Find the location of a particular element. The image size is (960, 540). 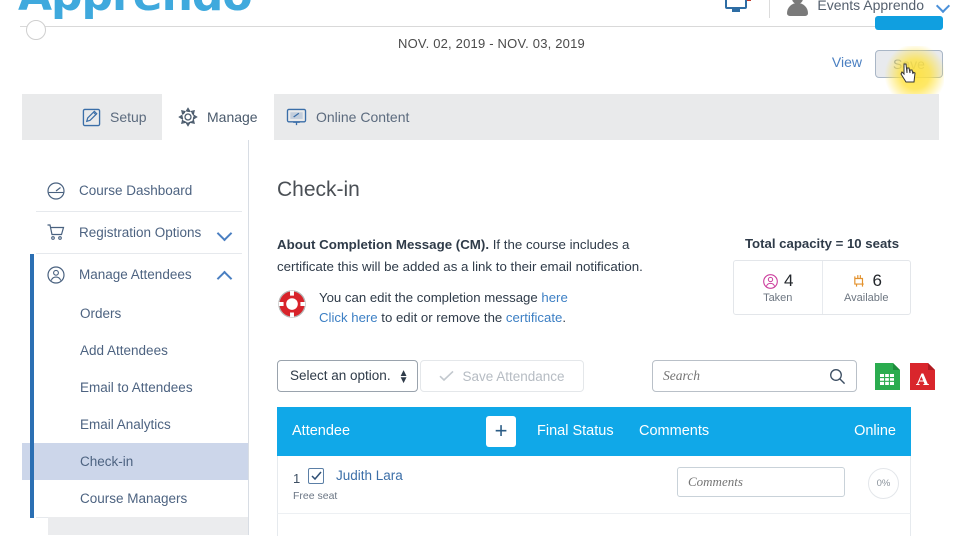

edit-completion-message-link: here is located at coordinates (554, 297).